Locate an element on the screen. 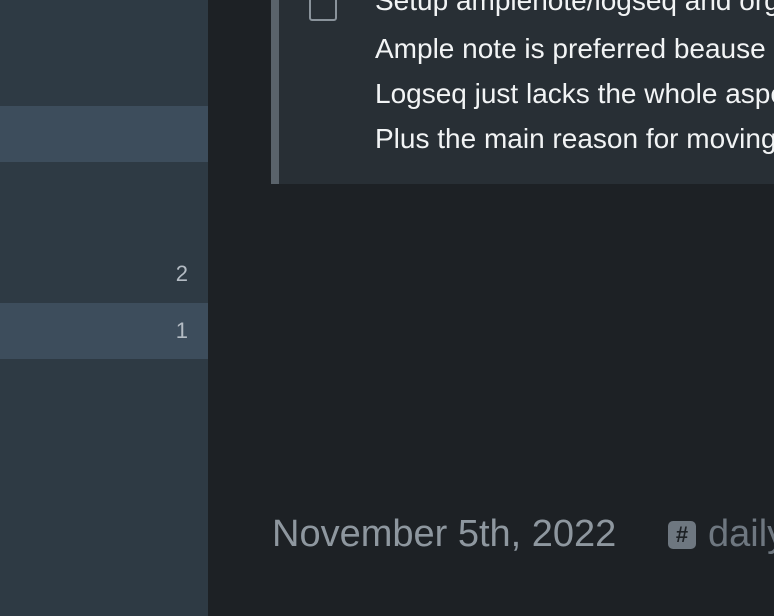 This screenshot has width=774, height=616. checkbox-icon is located at coordinates (323, 10).